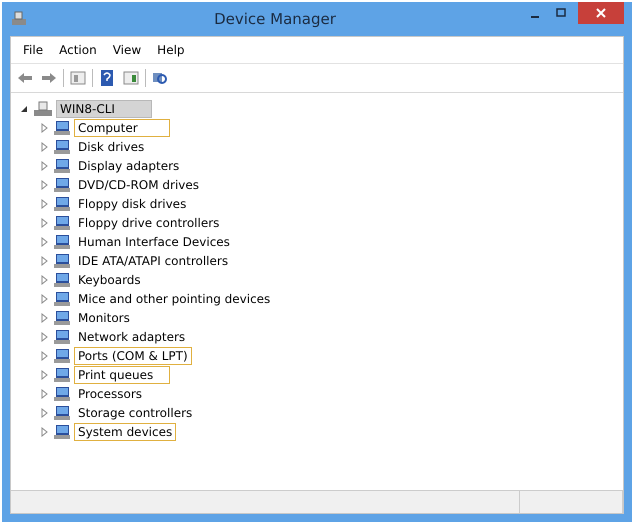 The width and height of the screenshot is (634, 524). What do you see at coordinates (104, 317) in the screenshot?
I see `tree-item: Monitors` at bounding box center [104, 317].